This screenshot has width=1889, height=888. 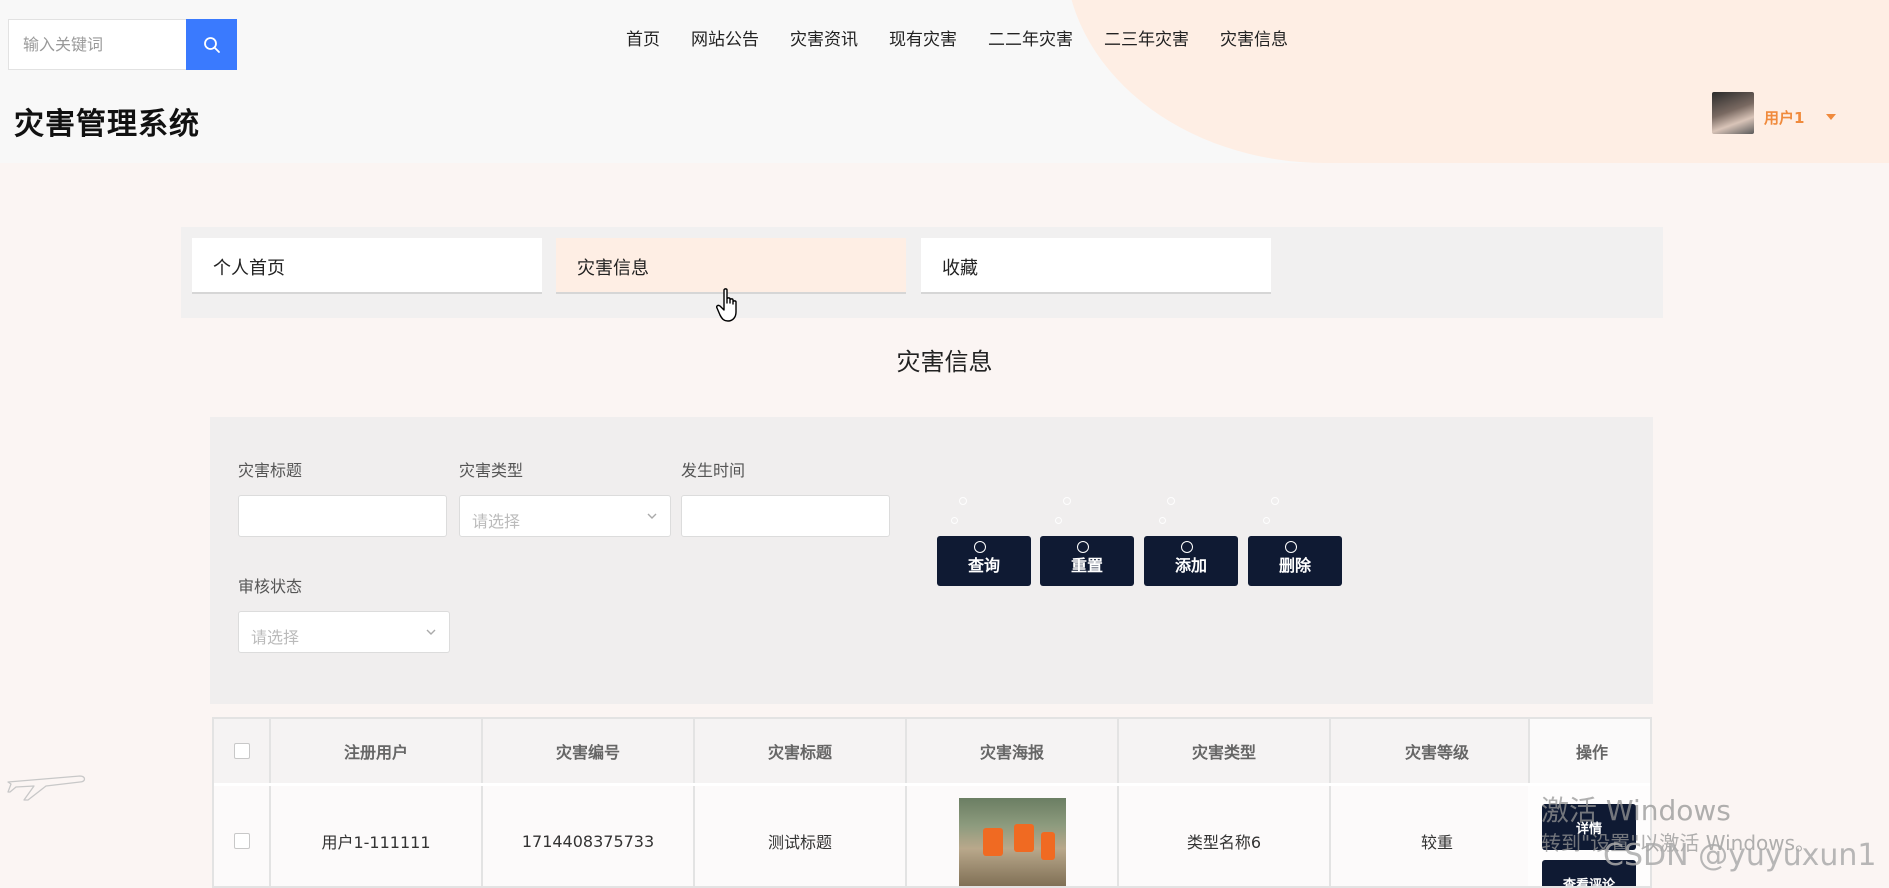 What do you see at coordinates (565, 516) in the screenshot?
I see `disaster-type-select: 请选择` at bounding box center [565, 516].